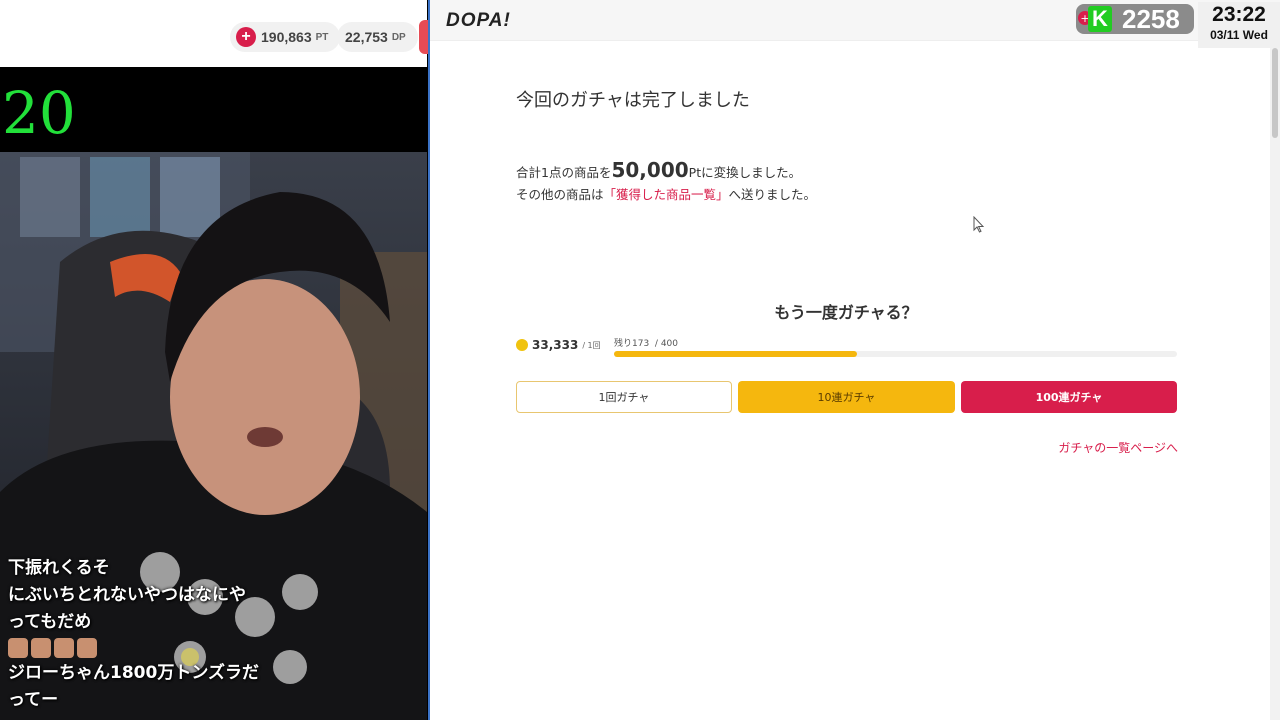 Image resolution: width=1280 pixels, height=720 pixels. What do you see at coordinates (322, 37) in the screenshot?
I see `points-unit: PT` at bounding box center [322, 37].